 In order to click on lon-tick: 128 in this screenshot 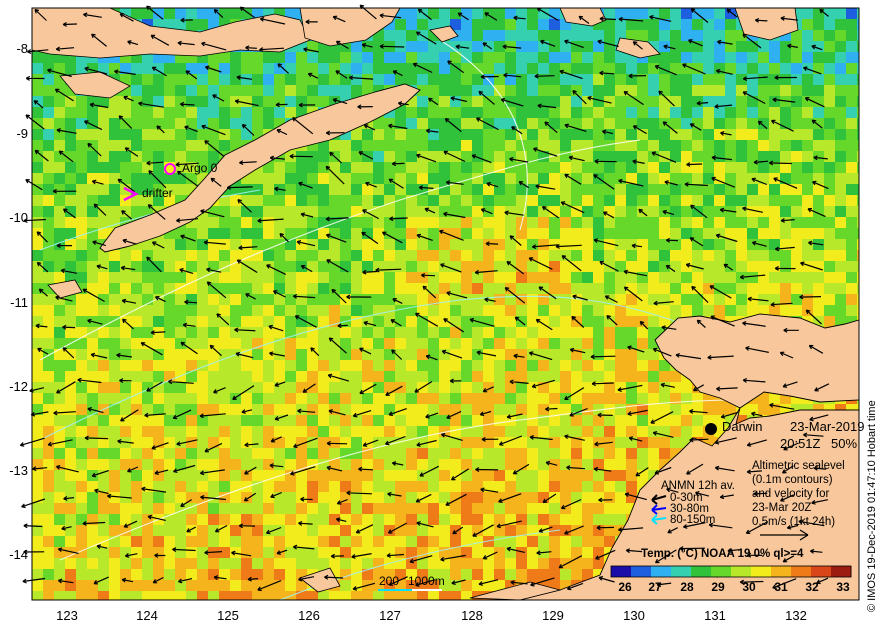, I will do `click(472, 615)`.